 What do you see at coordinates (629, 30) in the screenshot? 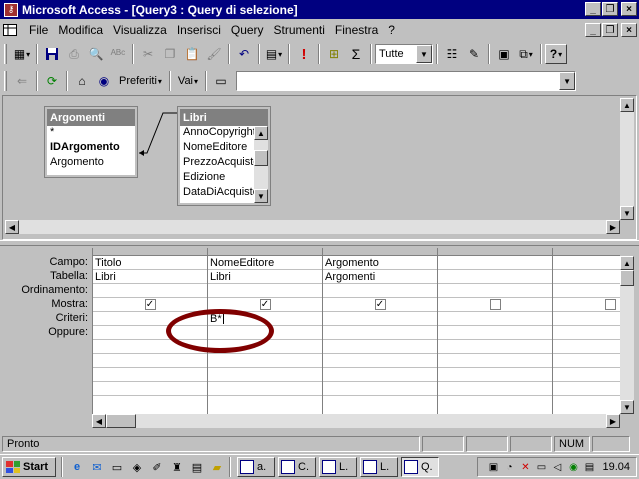
I see `doc-close-button: ×` at bounding box center [629, 30].